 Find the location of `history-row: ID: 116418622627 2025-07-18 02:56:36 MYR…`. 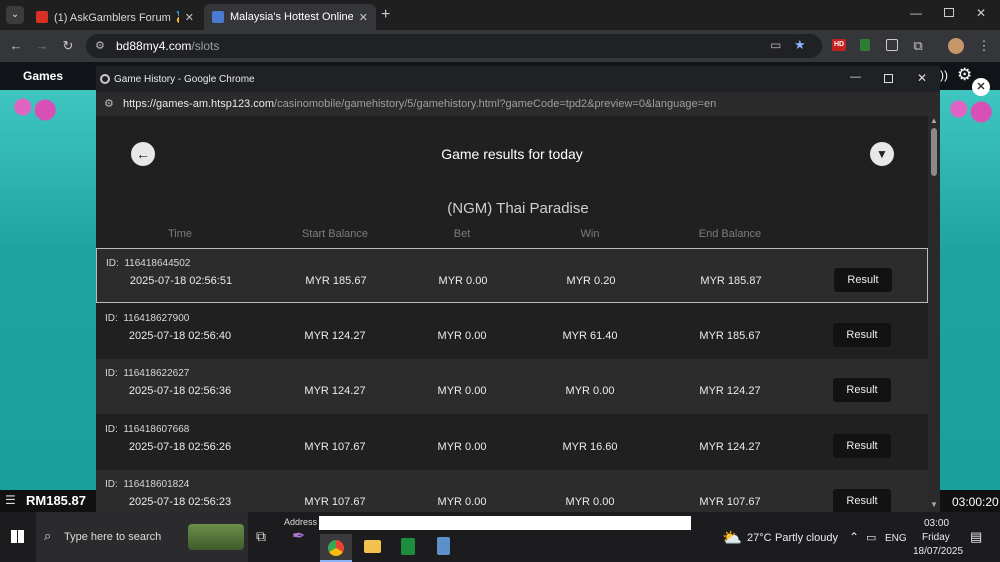

history-row: ID: 116418622627 2025-07-18 02:56:36 MYR… is located at coordinates (512, 386).